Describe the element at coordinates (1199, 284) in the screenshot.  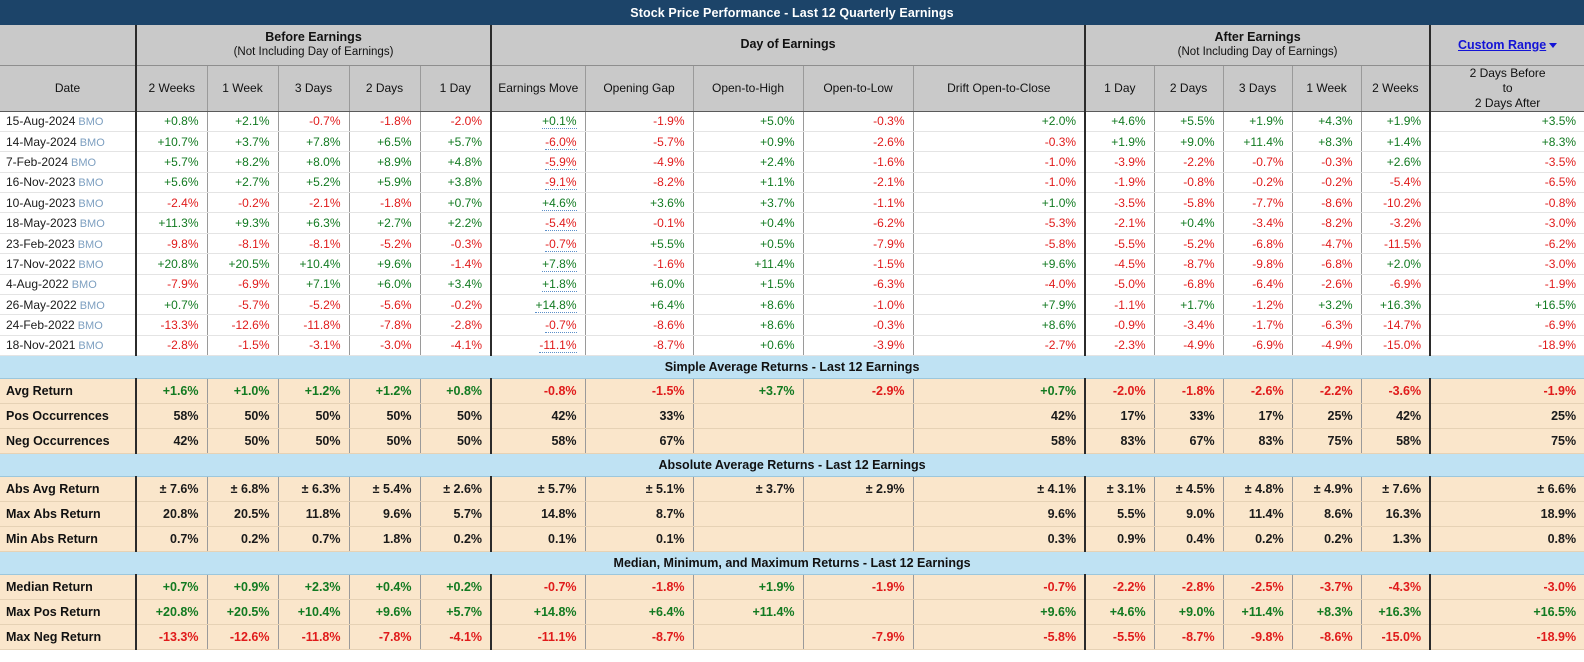
I see `data-value: -6.8%` at that location.